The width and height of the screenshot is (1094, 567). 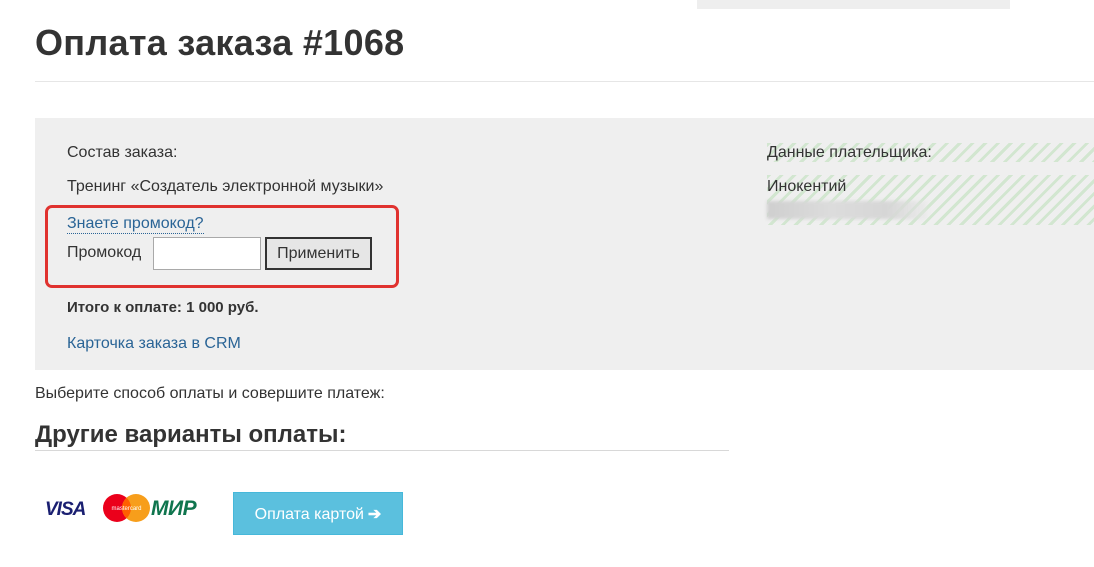 I want to click on visa-logo: VISA, so click(x=65, y=509).